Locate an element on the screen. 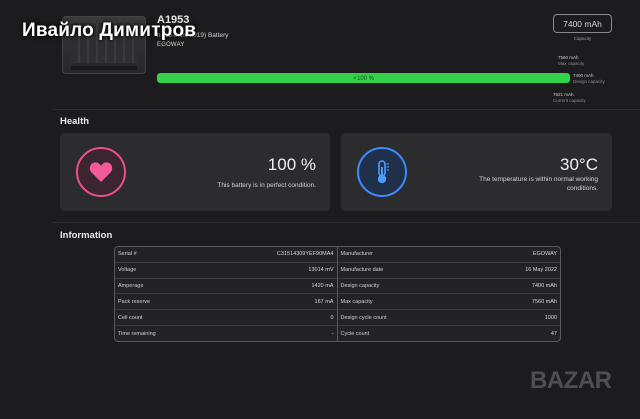 This screenshot has width=640, height=419. info-value: 1420 mA is located at coordinates (322, 286).